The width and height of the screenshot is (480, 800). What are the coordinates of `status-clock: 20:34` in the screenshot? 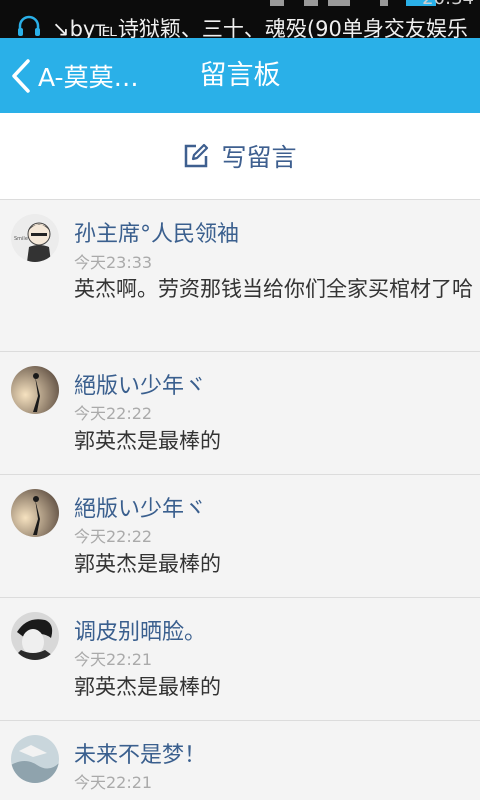 It's located at (448, 4).